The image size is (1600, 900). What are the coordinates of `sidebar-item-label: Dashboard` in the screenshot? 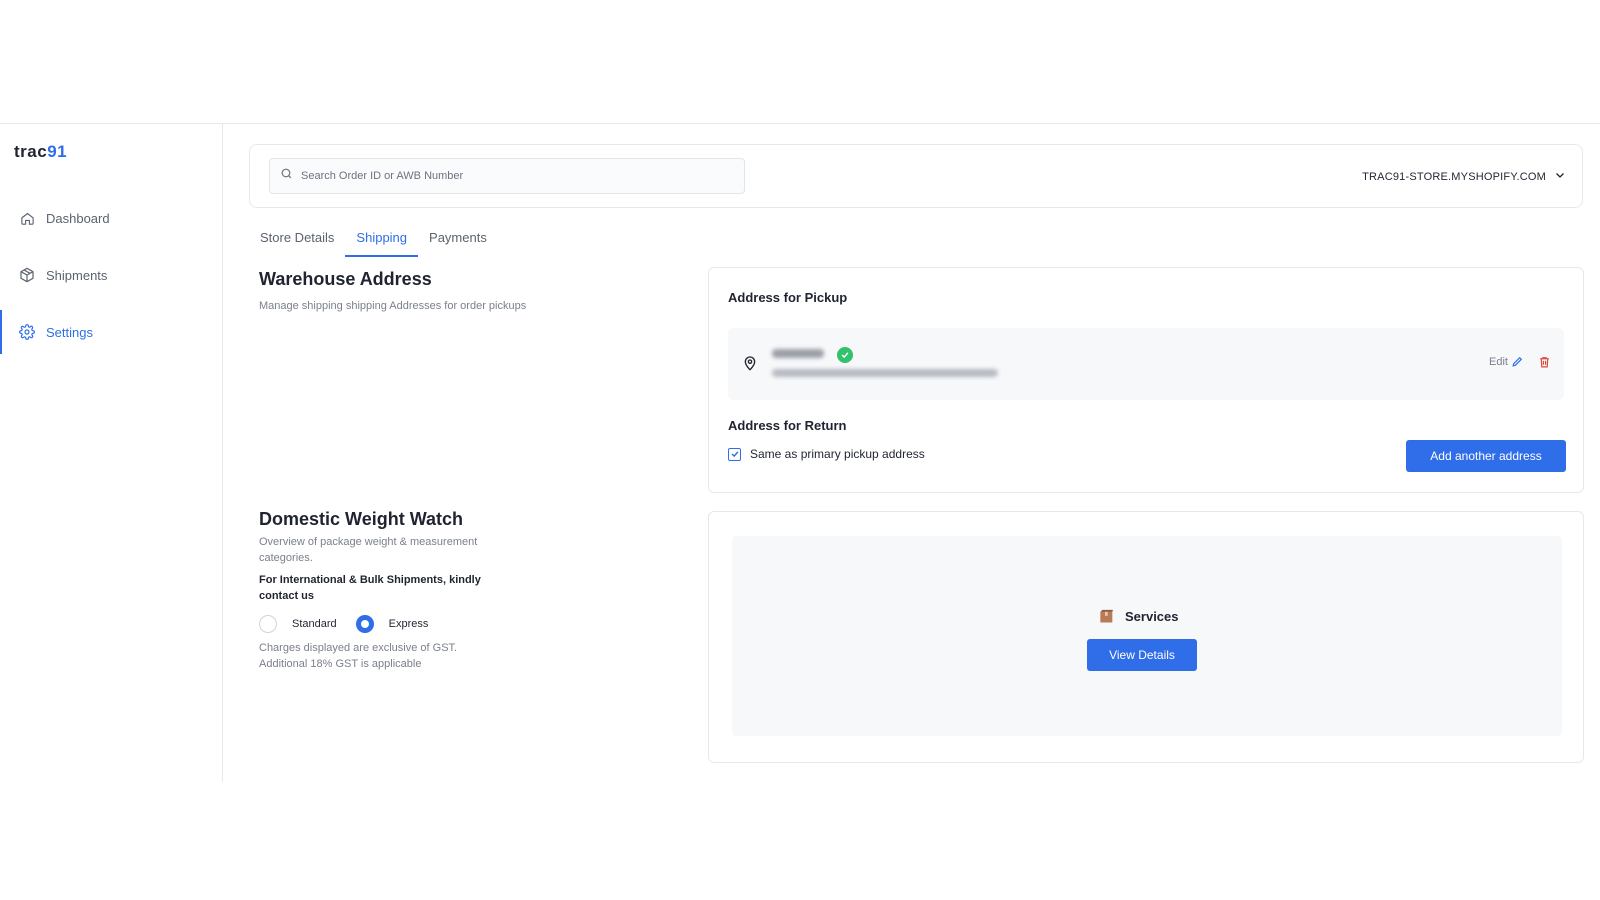 It's located at (78, 218).